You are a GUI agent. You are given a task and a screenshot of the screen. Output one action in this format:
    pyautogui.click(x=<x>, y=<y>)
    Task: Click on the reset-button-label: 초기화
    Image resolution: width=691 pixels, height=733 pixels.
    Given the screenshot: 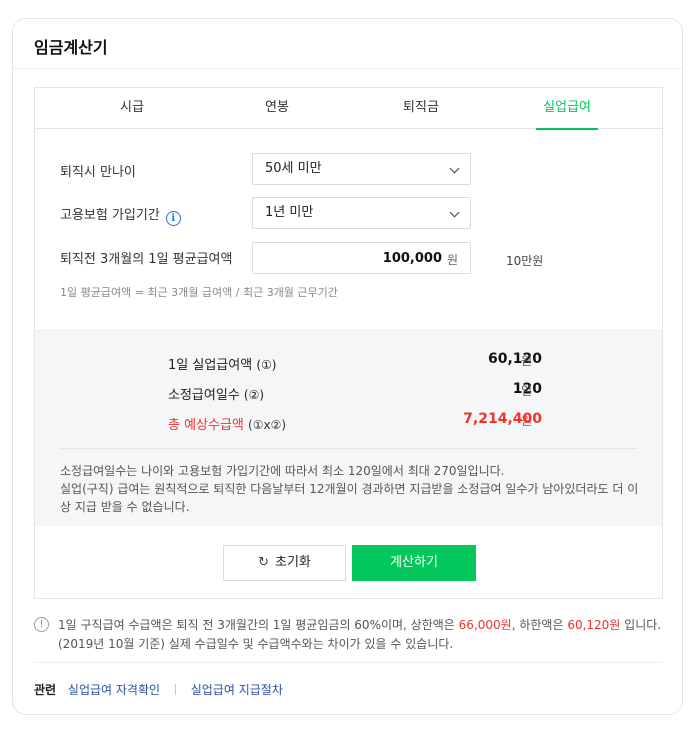 What is the action you would take?
    pyautogui.click(x=293, y=562)
    